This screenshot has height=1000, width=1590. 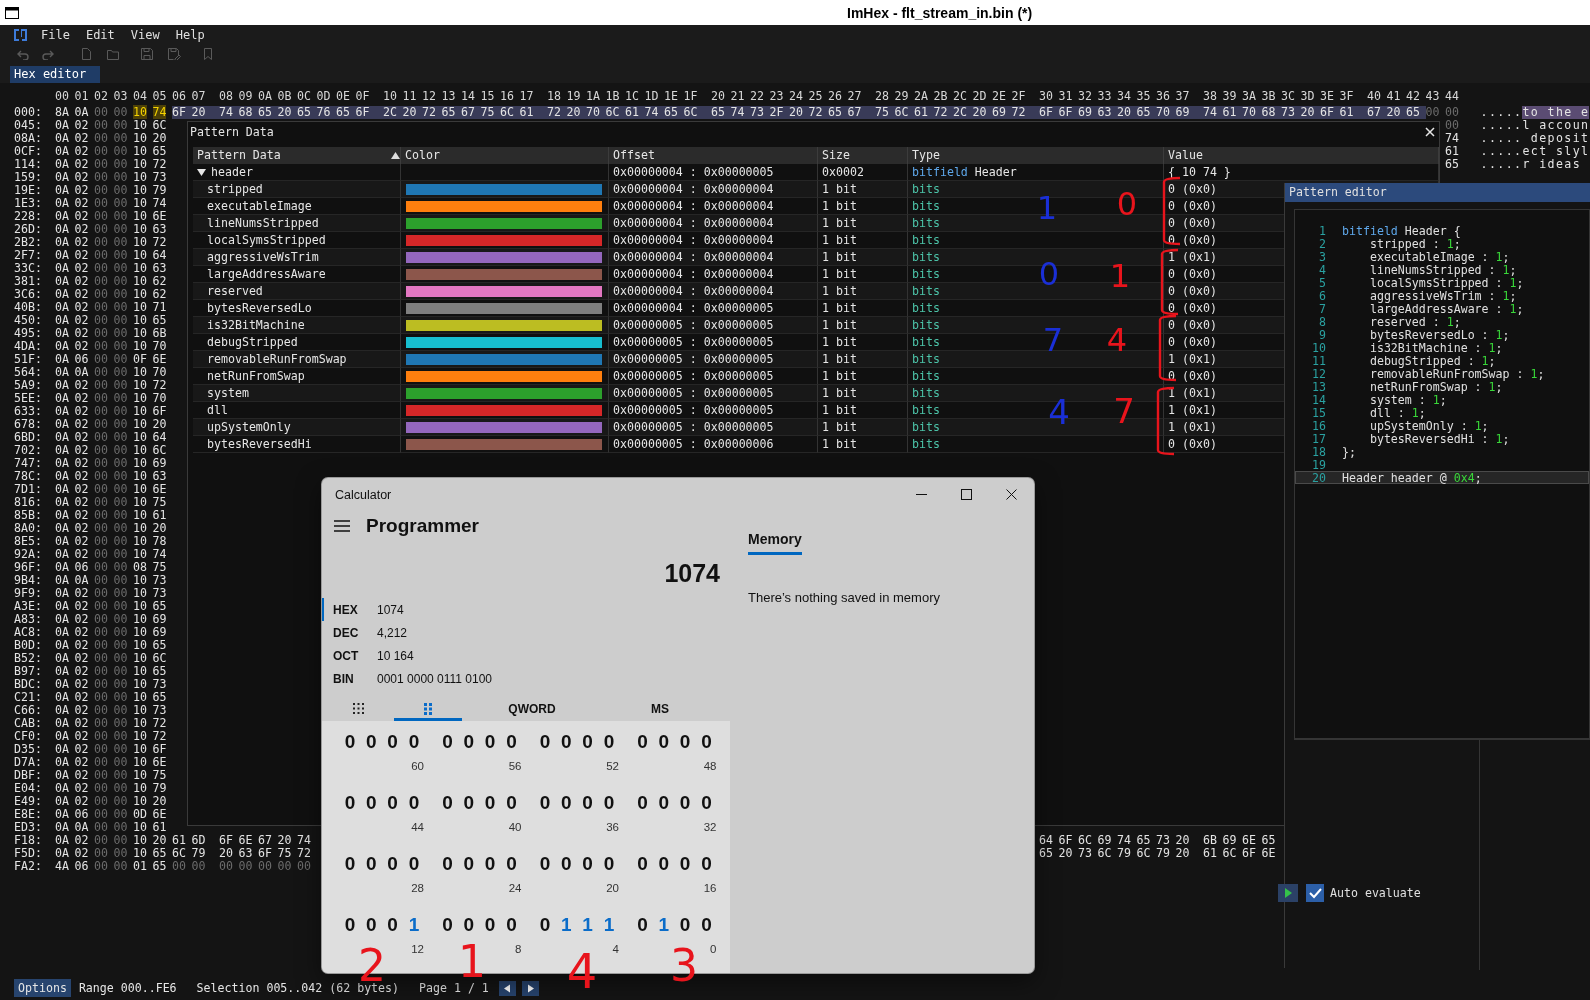 I want to click on checkbox, so click(x=1315, y=893).